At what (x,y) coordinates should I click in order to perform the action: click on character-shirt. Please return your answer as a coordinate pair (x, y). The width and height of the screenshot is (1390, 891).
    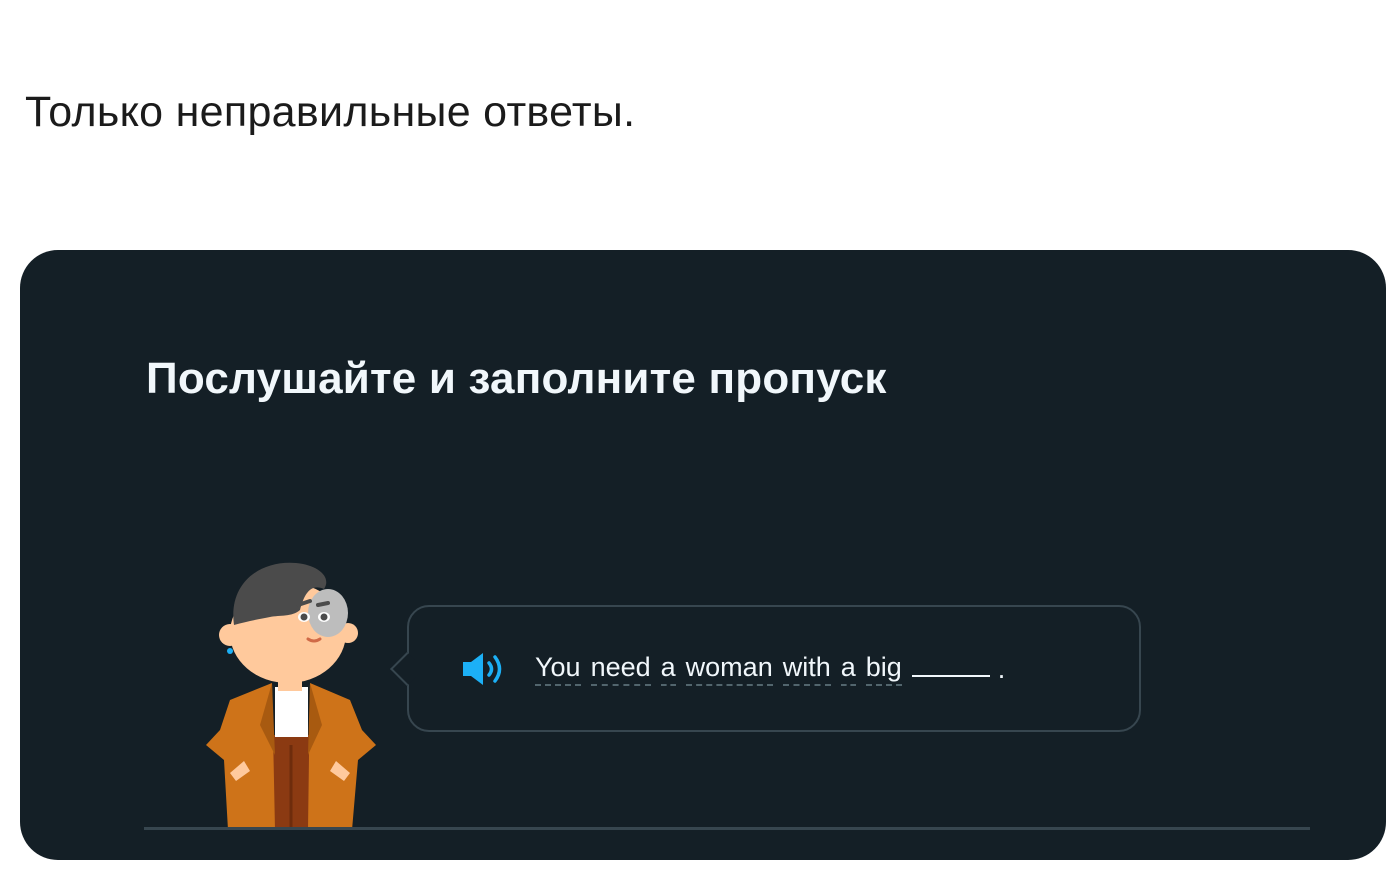
    Looking at the image, I should click on (291, 712).